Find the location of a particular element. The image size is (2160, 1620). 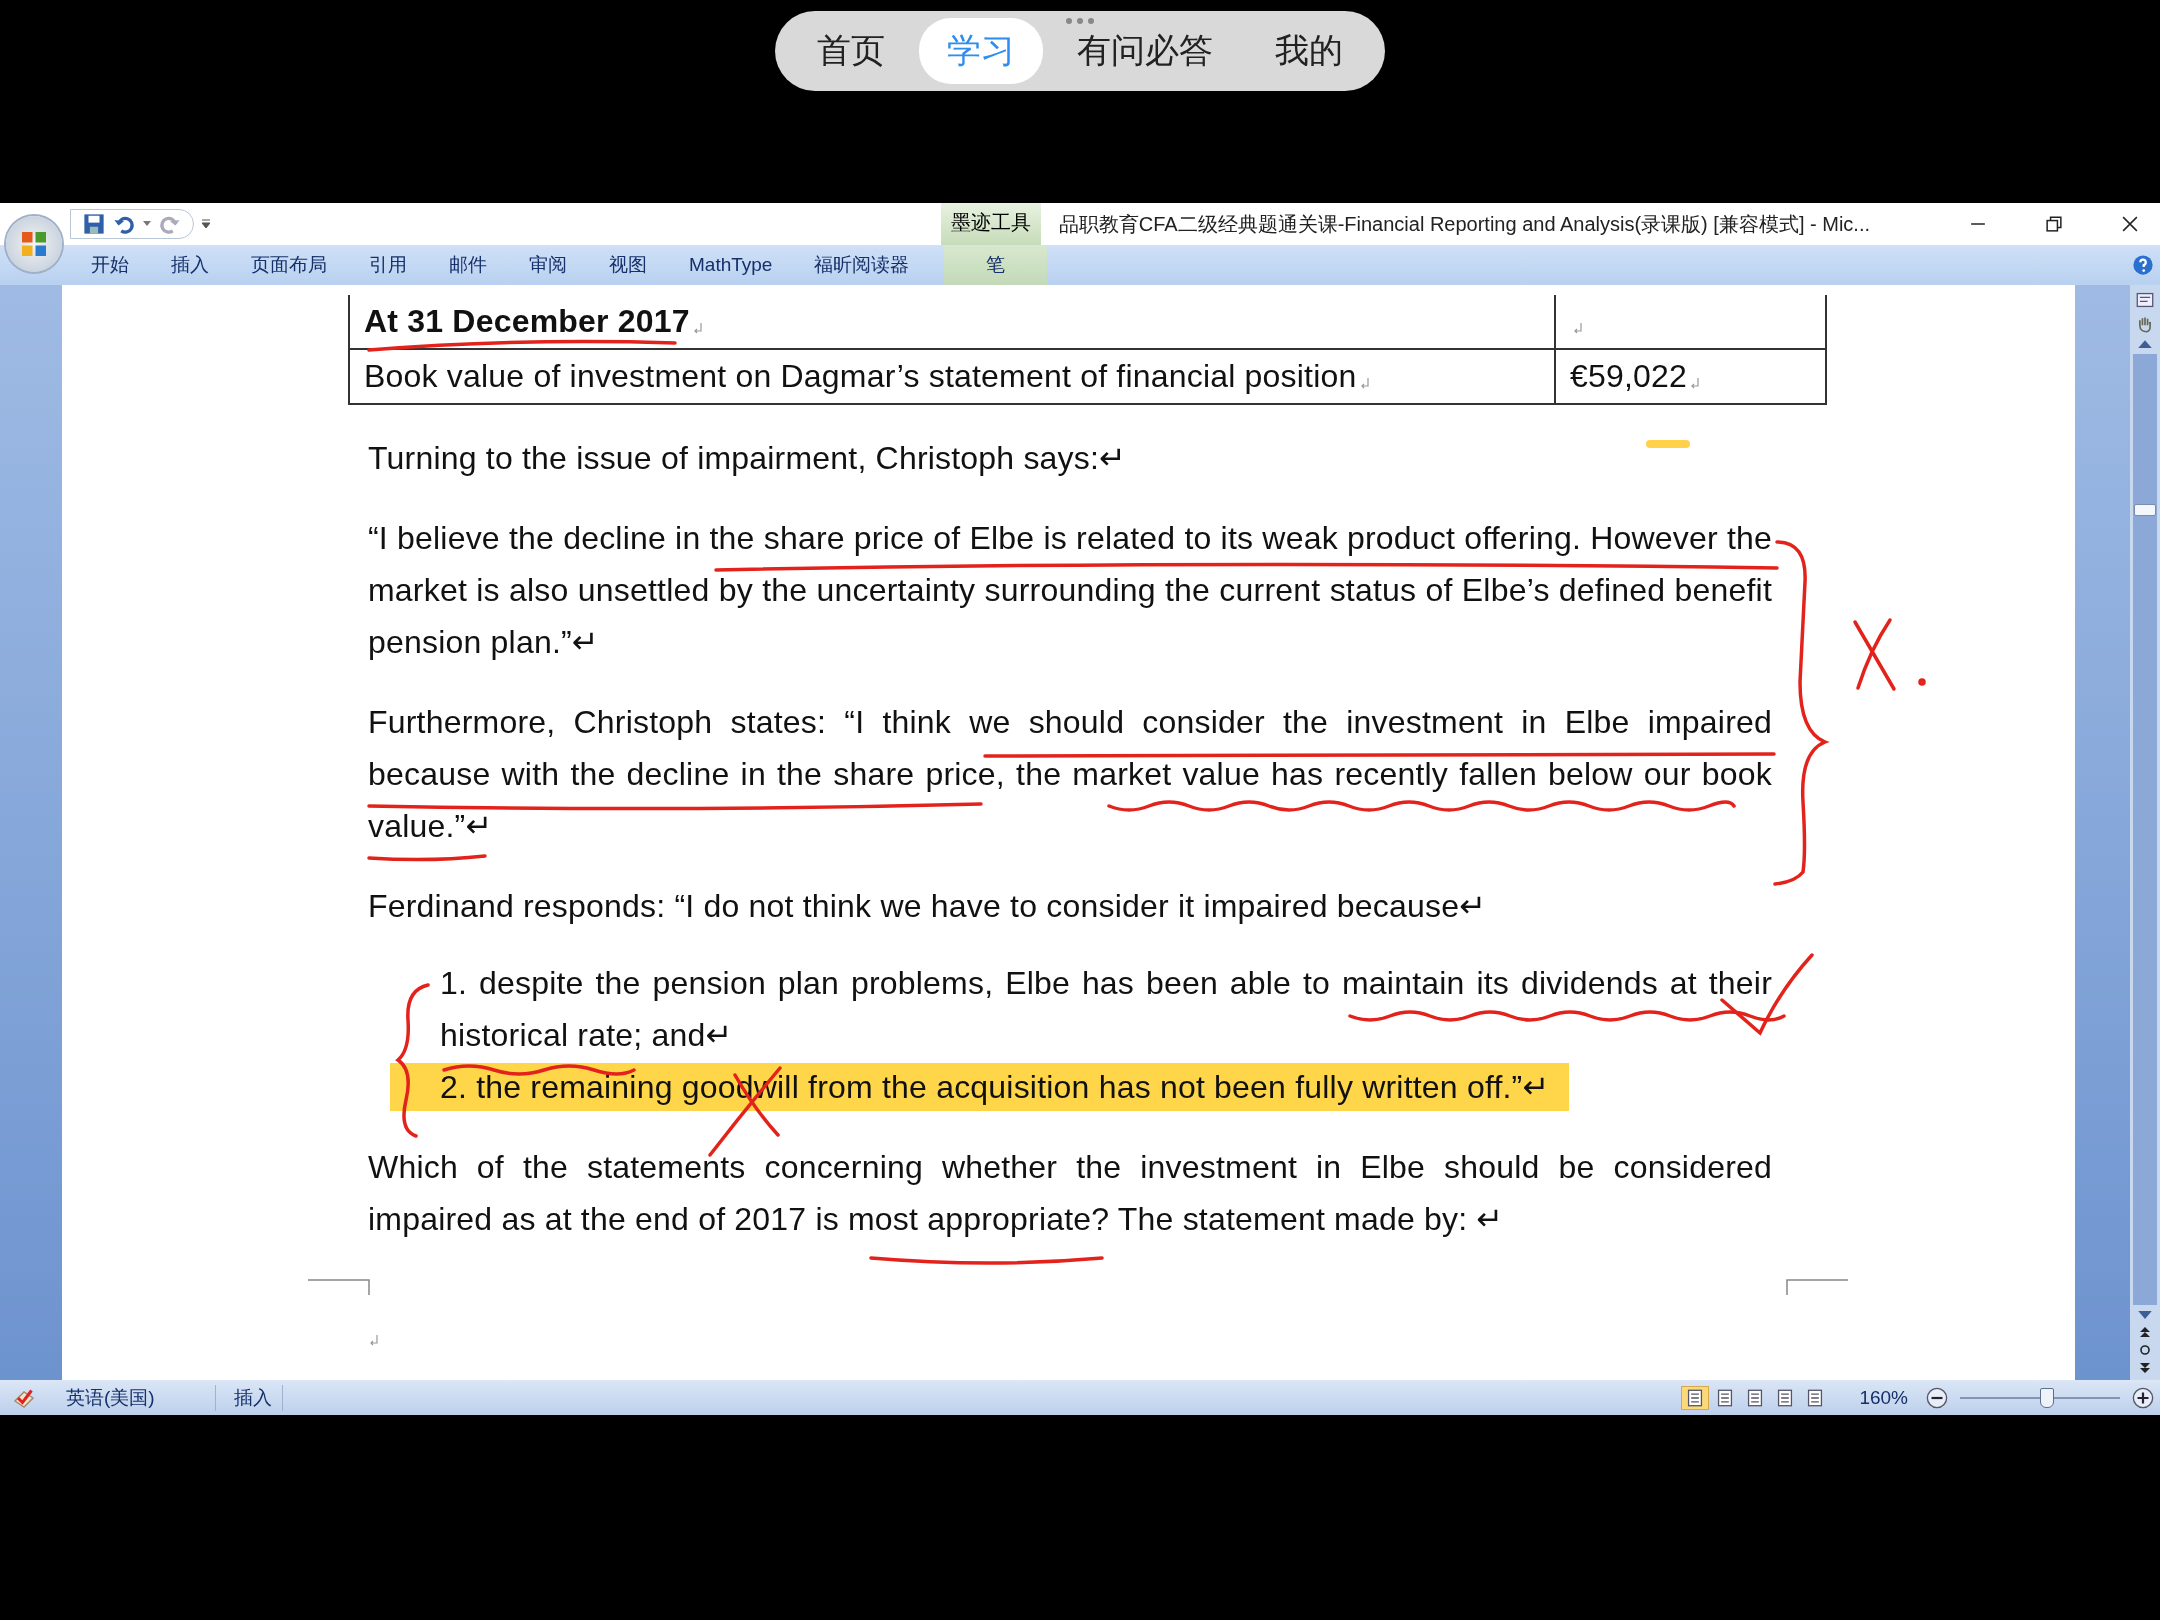

paragraph-text: “I believe the decline in the share price of Elbe is related to its weak product offering. However the market is also unsettled by the uncertainty surrounding the current status of Elbe’s defined benefit pension plan.”↵ is located at coordinates (1070, 590).